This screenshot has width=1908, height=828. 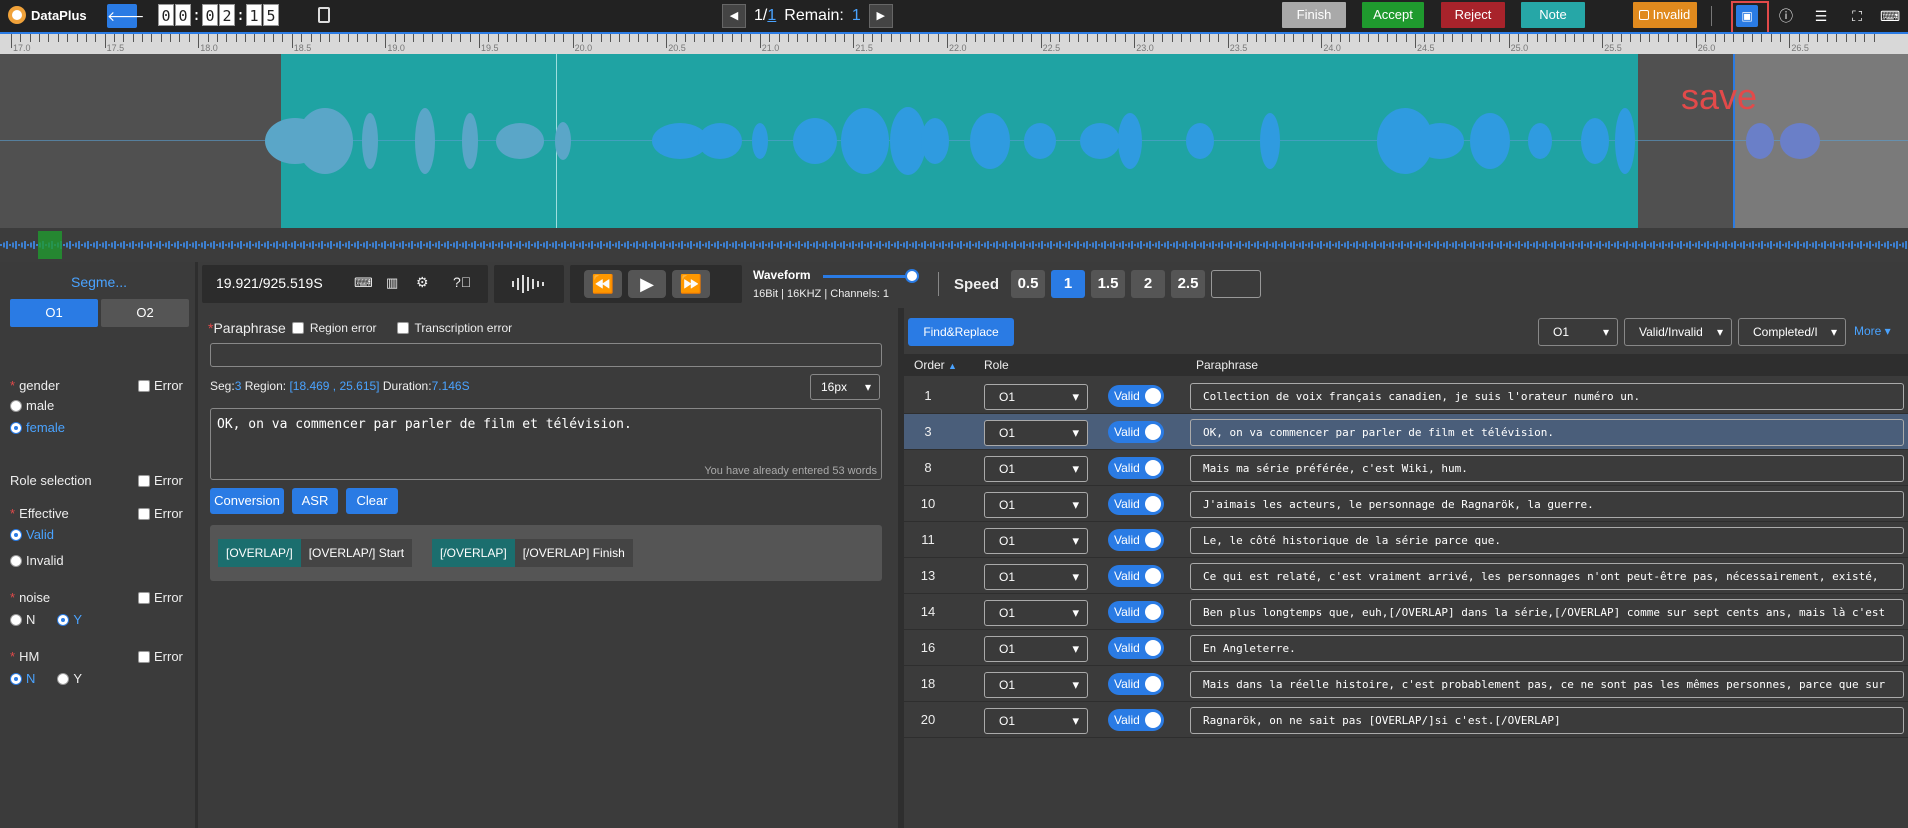 I want to click on asr-button: ASR, so click(x=315, y=501).